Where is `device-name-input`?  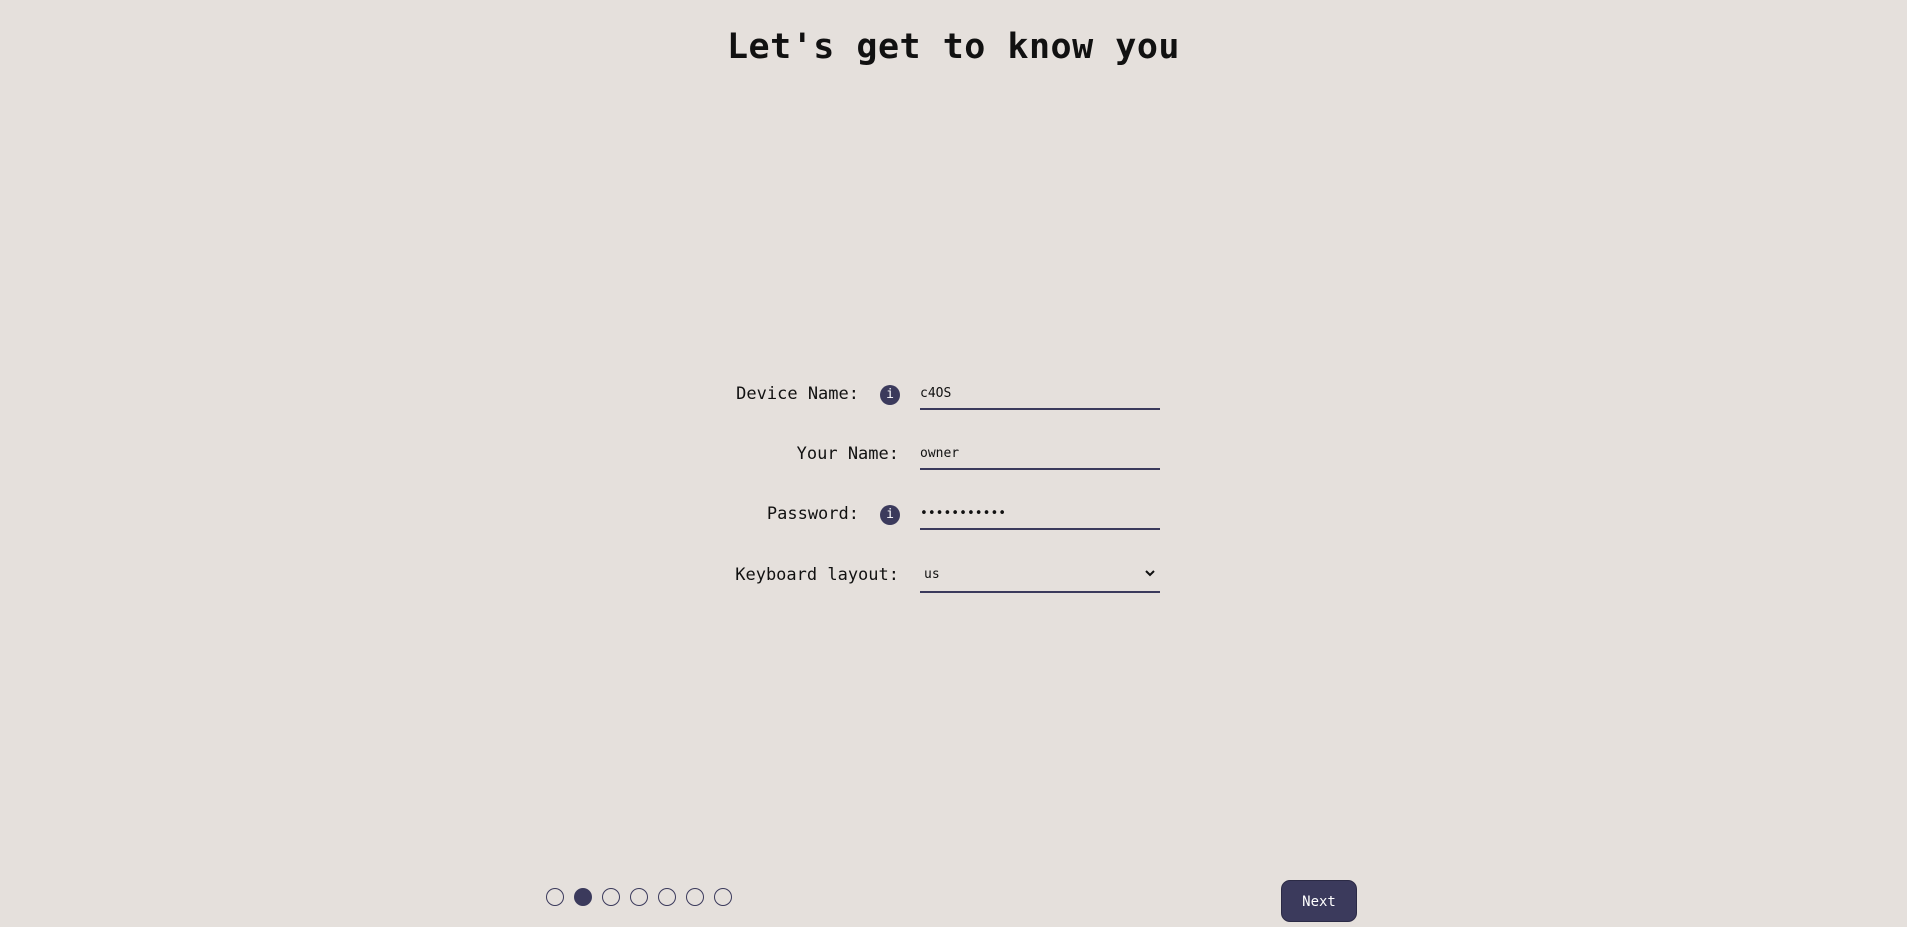 device-name-input is located at coordinates (1040, 394).